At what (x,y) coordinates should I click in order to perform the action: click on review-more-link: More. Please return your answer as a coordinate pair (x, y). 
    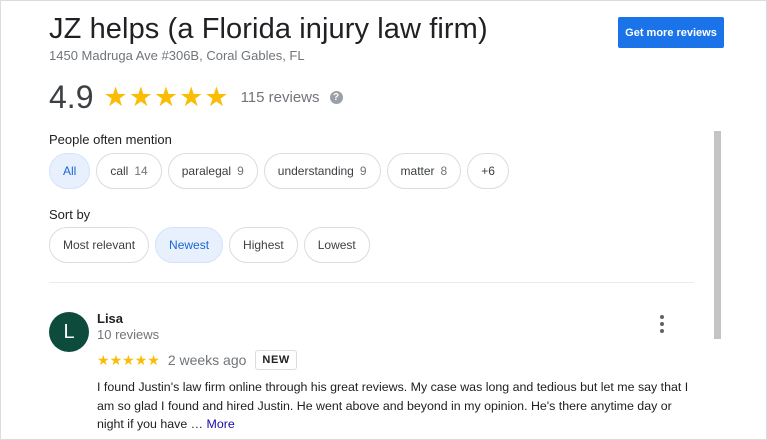
    Looking at the image, I should click on (221, 424).